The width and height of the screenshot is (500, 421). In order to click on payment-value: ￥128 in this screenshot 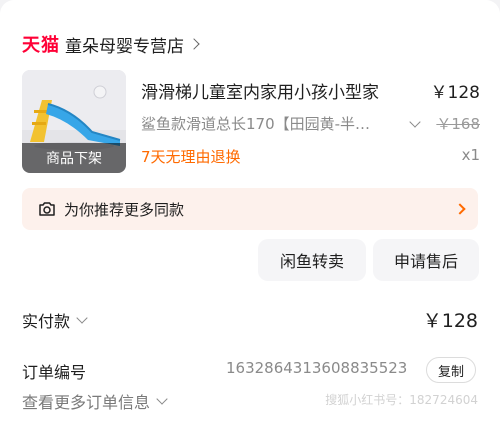, I will do `click(450, 321)`.